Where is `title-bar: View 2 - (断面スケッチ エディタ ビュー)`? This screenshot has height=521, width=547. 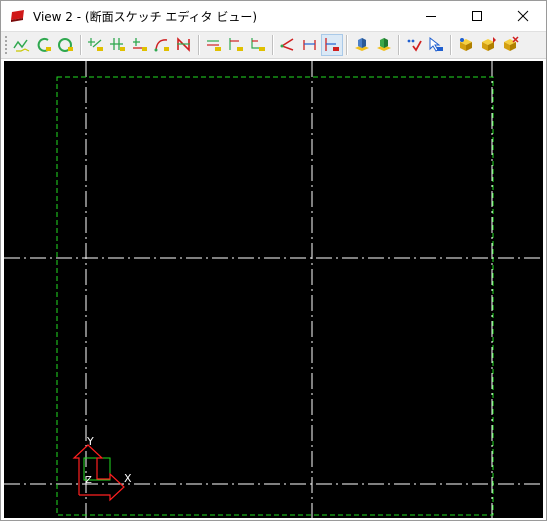 title-bar: View 2 - (断面スケッチ エディタ ビュー) is located at coordinates (273, 16).